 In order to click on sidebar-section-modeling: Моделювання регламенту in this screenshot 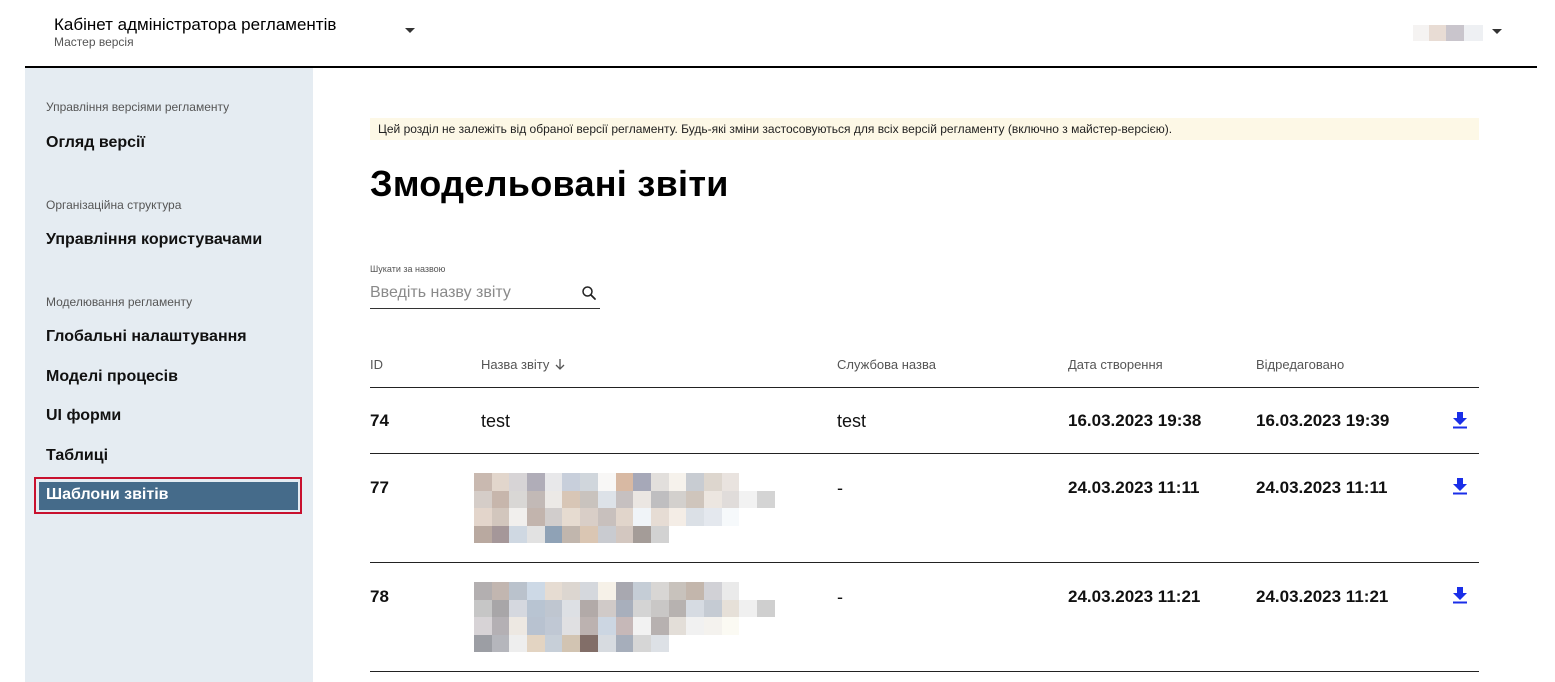, I will do `click(119, 302)`.